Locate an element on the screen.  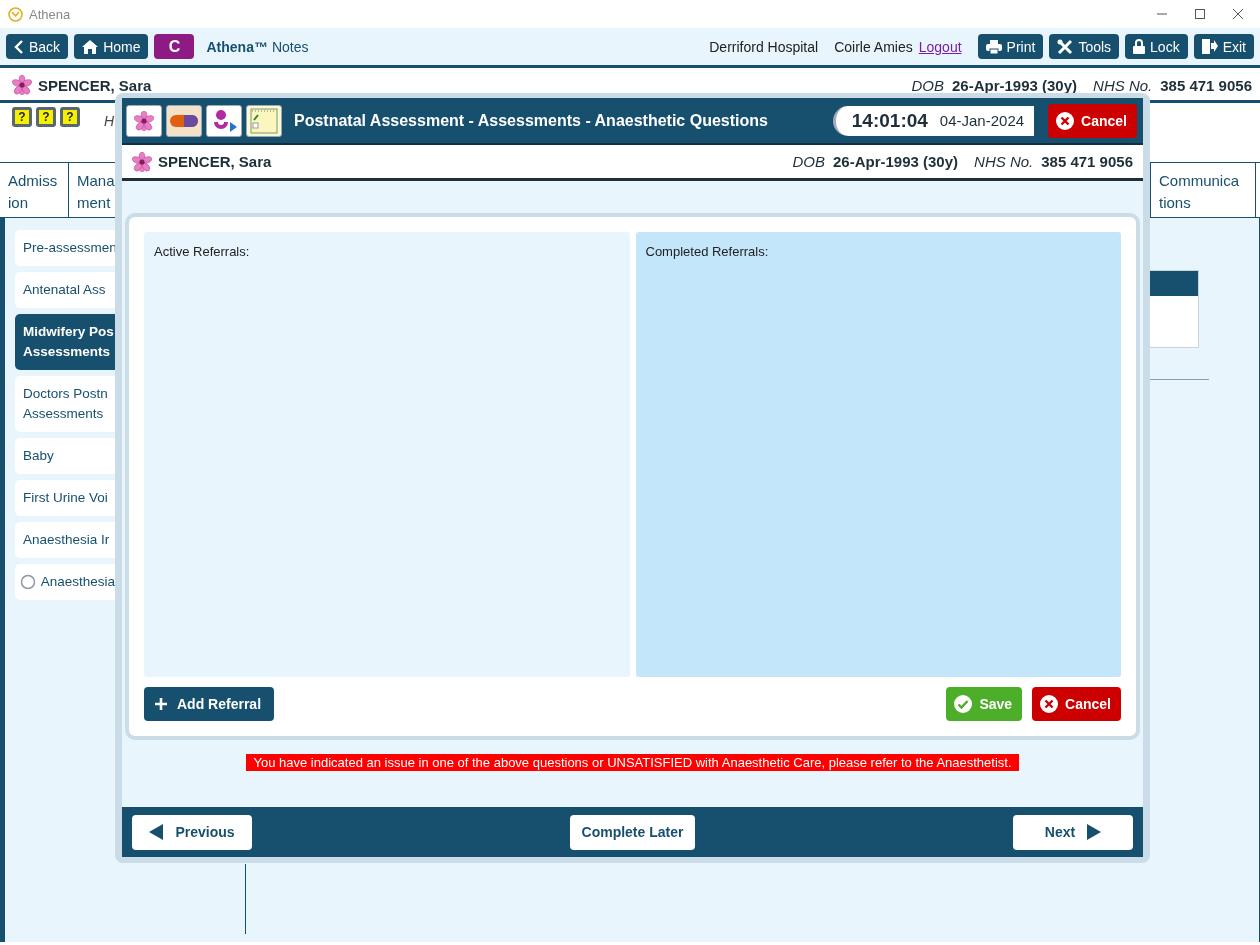
warning-message: You have indicated an issue in one of the above questions or UNSATISFIED with Anaesthetic Care, please refer to the Anaesthetist. is located at coordinates (632, 762).